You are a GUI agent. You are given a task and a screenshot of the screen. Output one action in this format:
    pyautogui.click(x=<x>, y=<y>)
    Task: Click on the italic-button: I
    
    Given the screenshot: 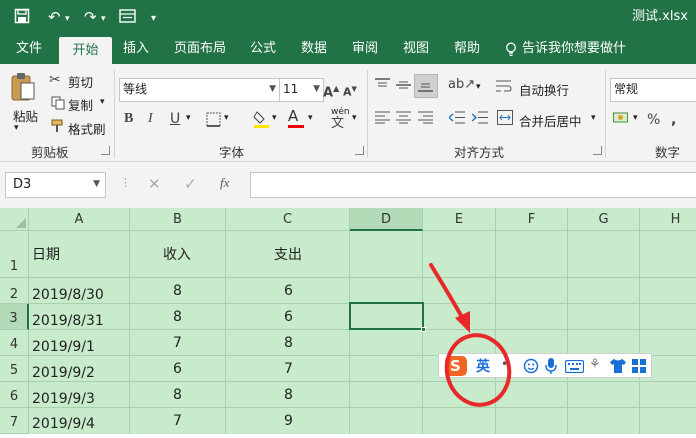 What is the action you would take?
    pyautogui.click(x=150, y=119)
    